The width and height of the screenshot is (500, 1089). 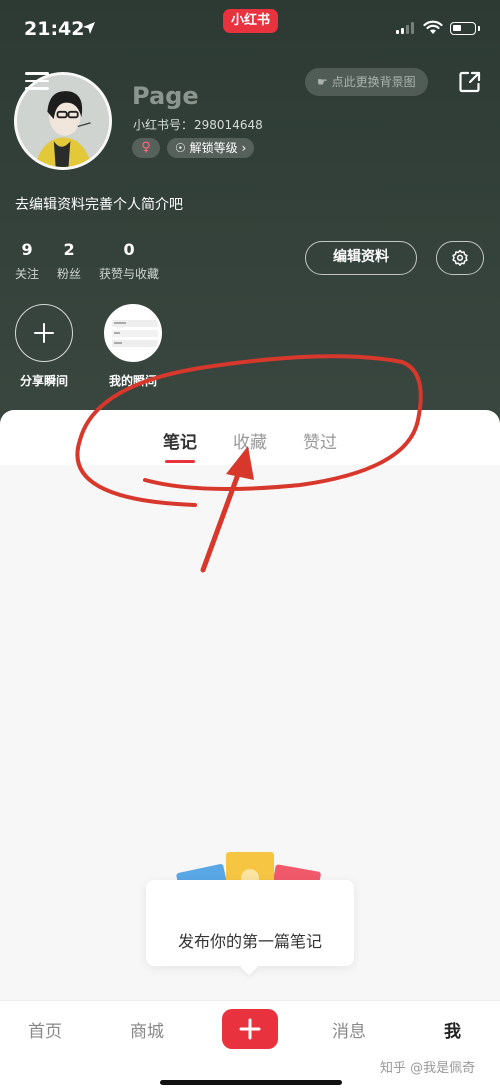 What do you see at coordinates (349, 1029) in the screenshot?
I see `nav-messages: 消息` at bounding box center [349, 1029].